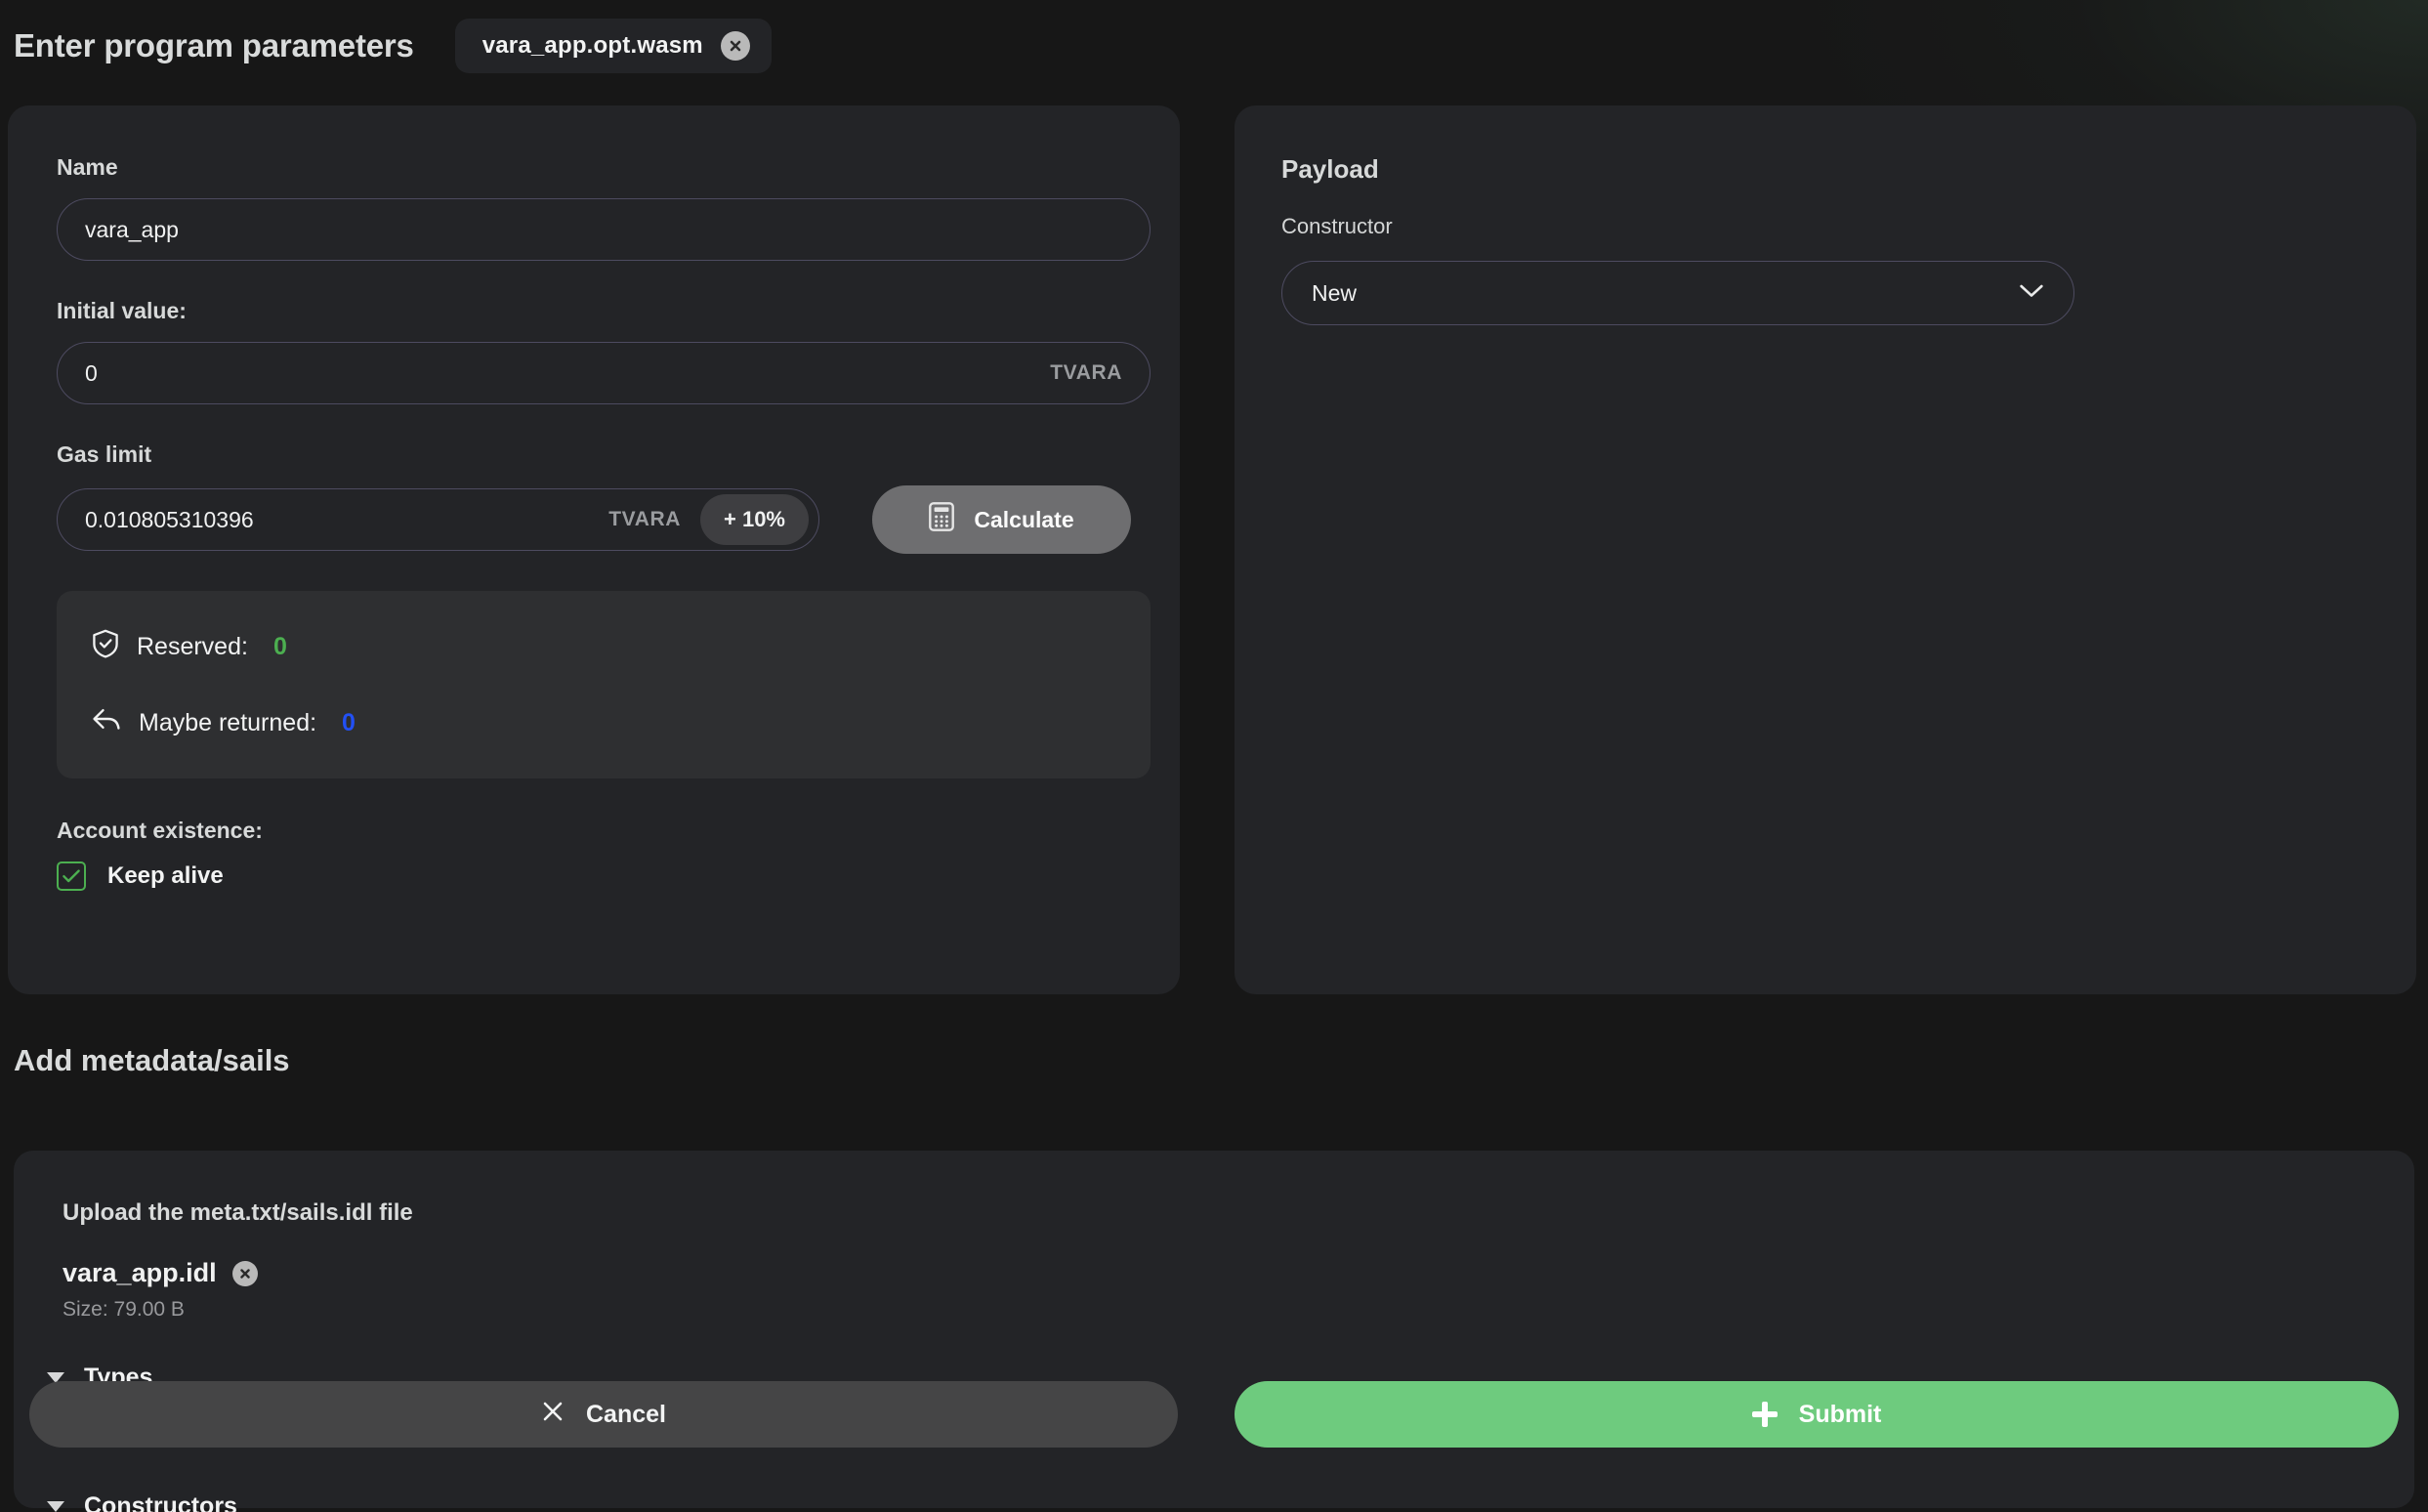 The image size is (2428, 1512). Describe the element at coordinates (594, 876) in the screenshot. I see `keep-alive-row: Keep alive` at that location.